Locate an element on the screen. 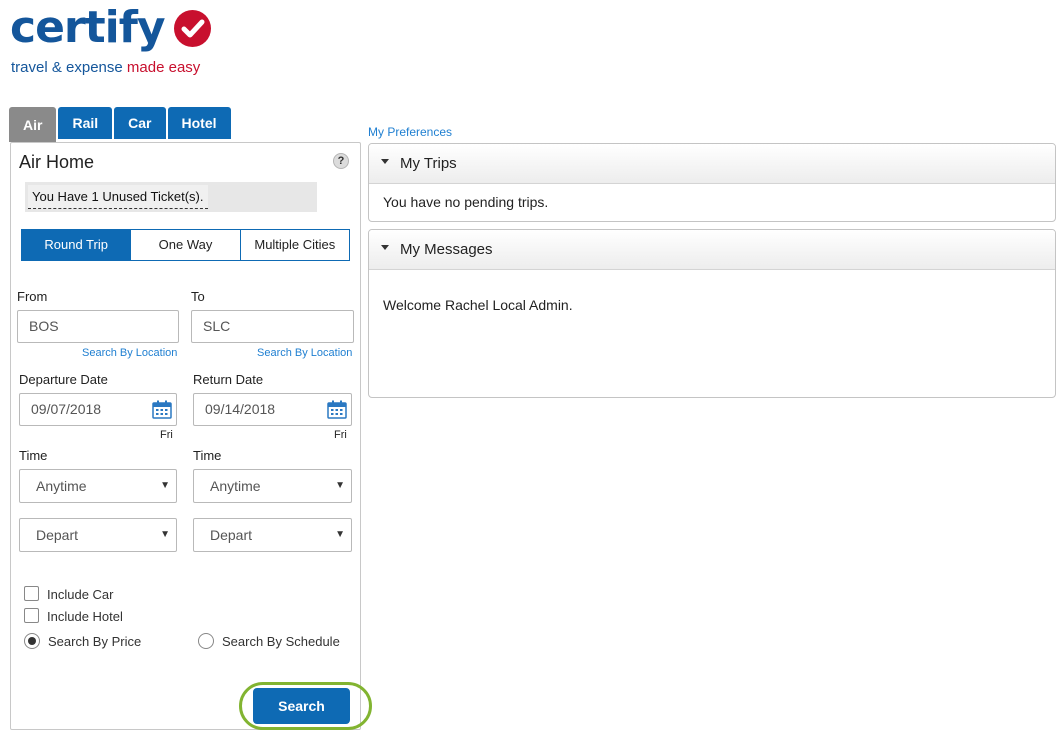 The image size is (1061, 740). include-car-label: Include Car is located at coordinates (80, 594).